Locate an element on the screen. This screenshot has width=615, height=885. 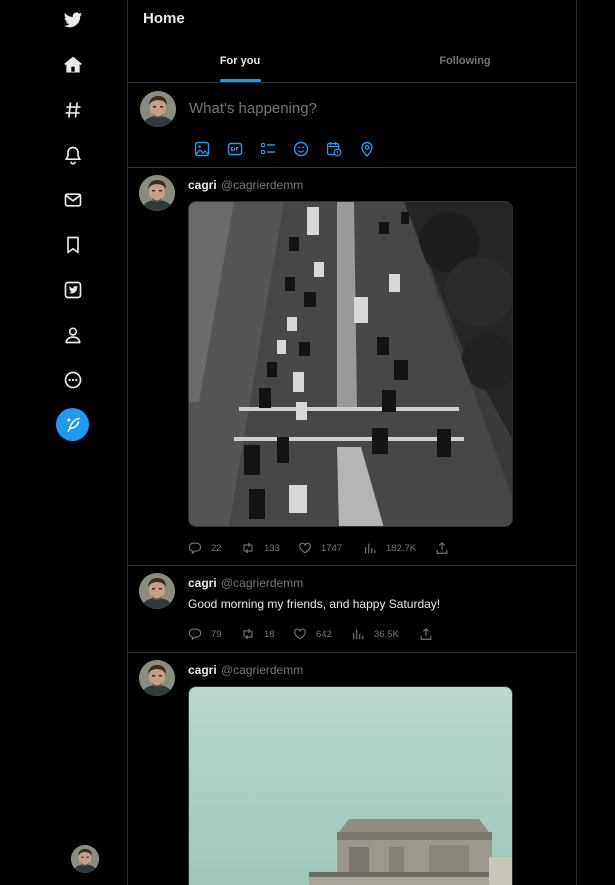
retweet-count: 133 is located at coordinates (272, 548).